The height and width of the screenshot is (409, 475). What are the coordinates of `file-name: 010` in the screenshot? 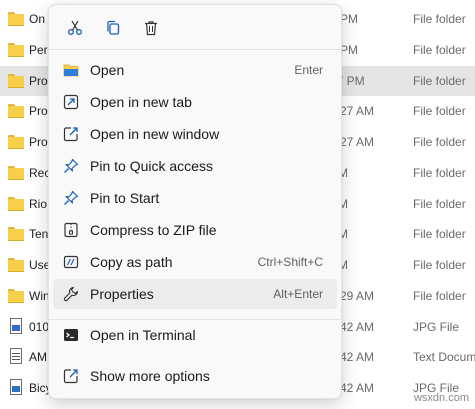 It's located at (39, 326).